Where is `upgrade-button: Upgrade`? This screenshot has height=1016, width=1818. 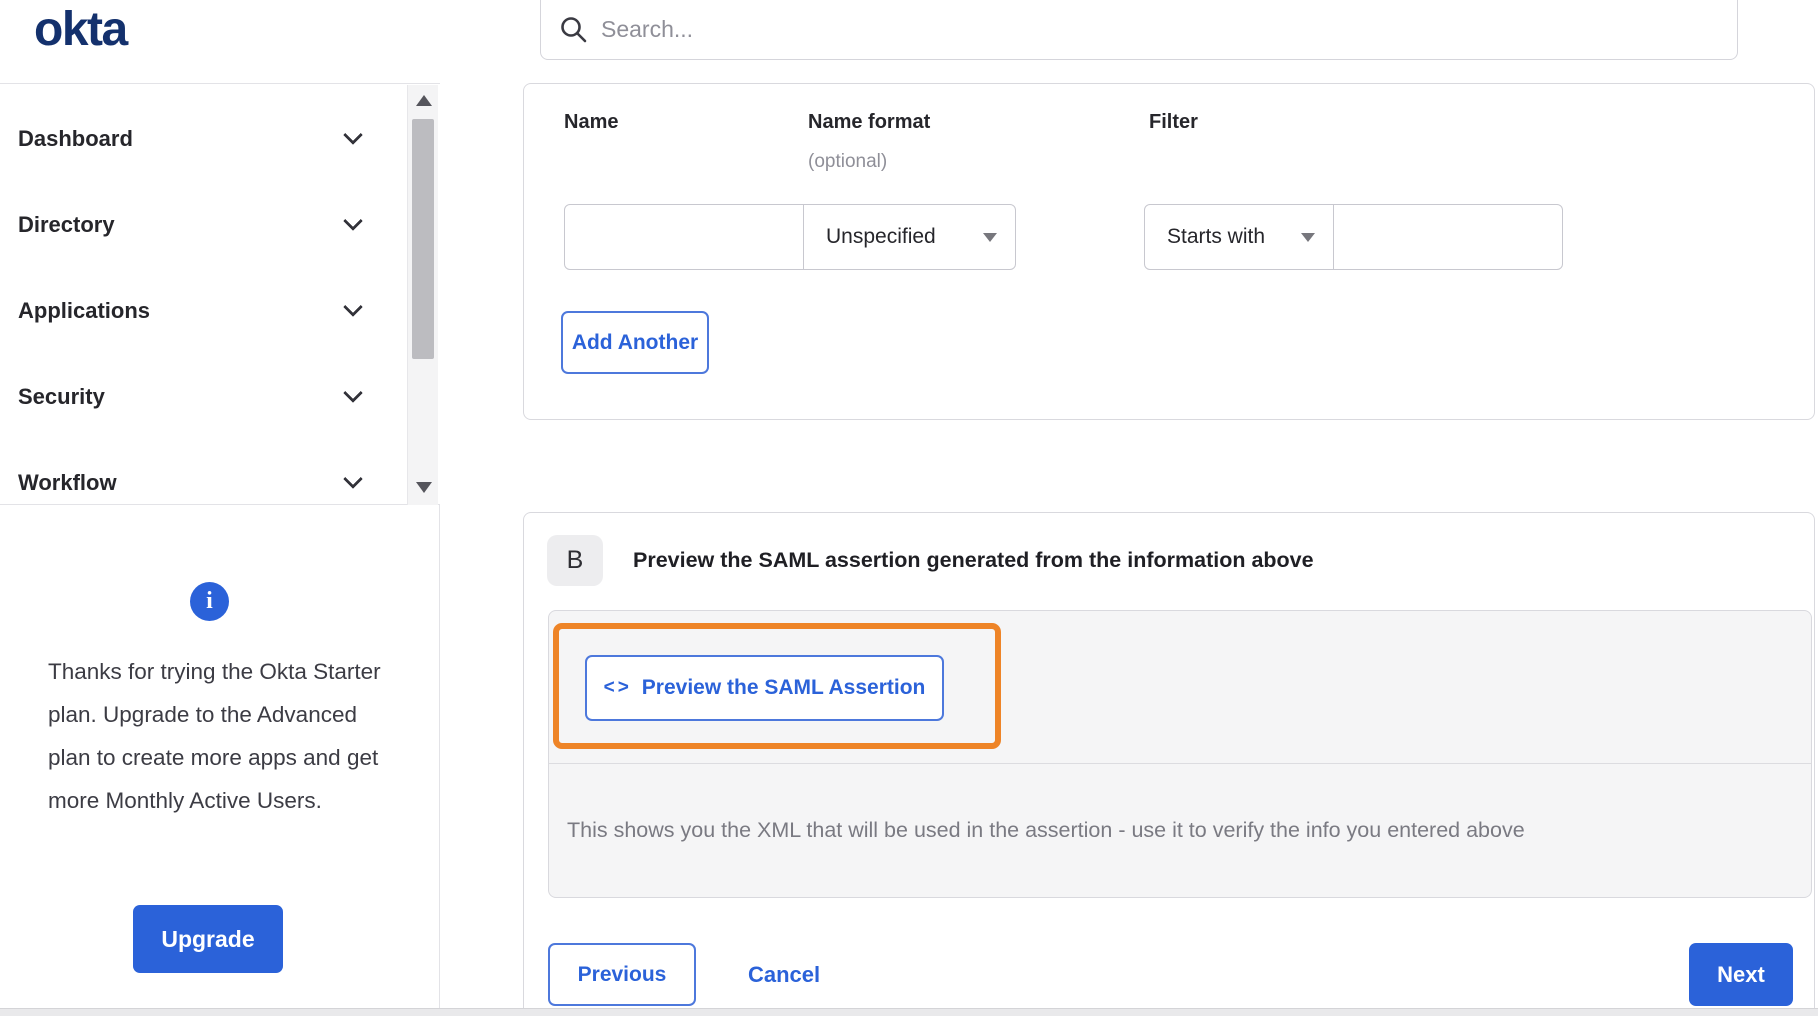
upgrade-button: Upgrade is located at coordinates (208, 939).